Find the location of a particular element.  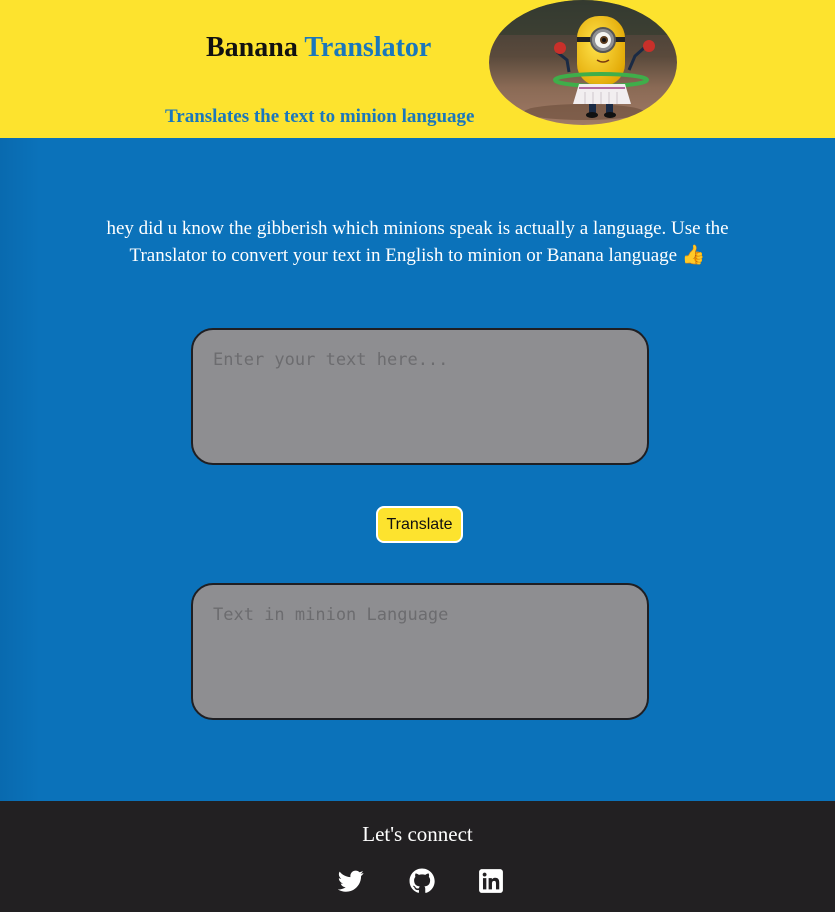

twitter-link is located at coordinates (351, 881).